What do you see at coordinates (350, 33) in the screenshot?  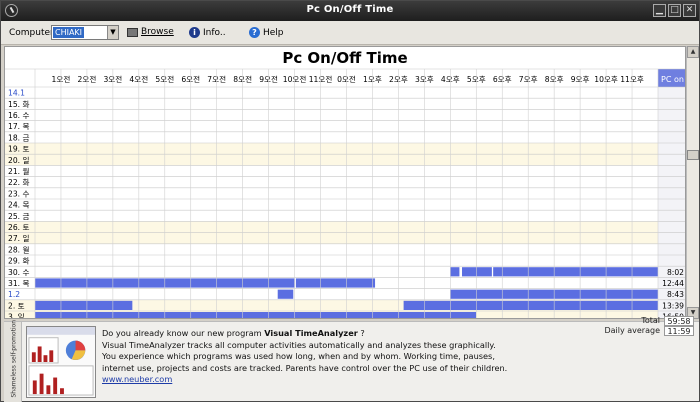 I see `toolbar: Computer CHIAKI ▼ Browse i Info.. ? Help` at bounding box center [350, 33].